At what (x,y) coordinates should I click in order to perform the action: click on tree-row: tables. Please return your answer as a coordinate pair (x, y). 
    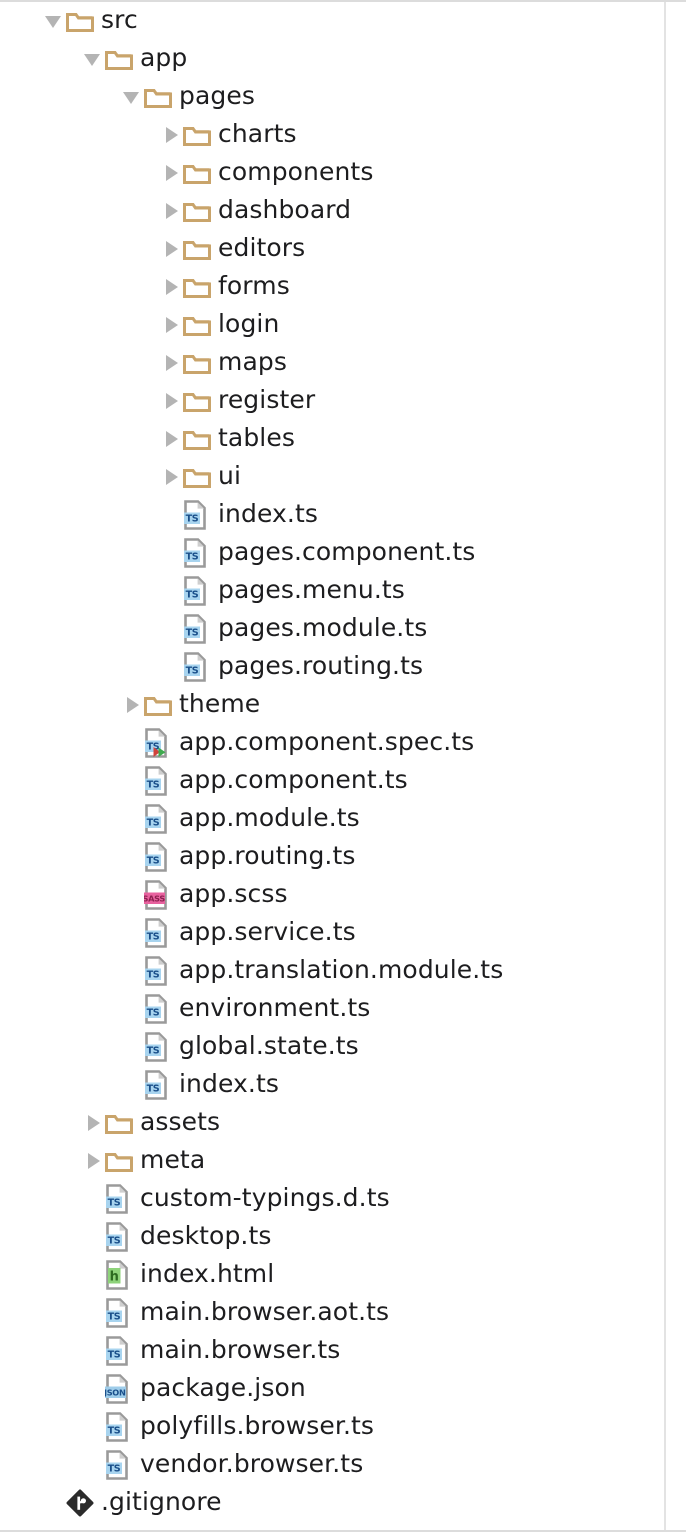
    Looking at the image, I should click on (332, 439).